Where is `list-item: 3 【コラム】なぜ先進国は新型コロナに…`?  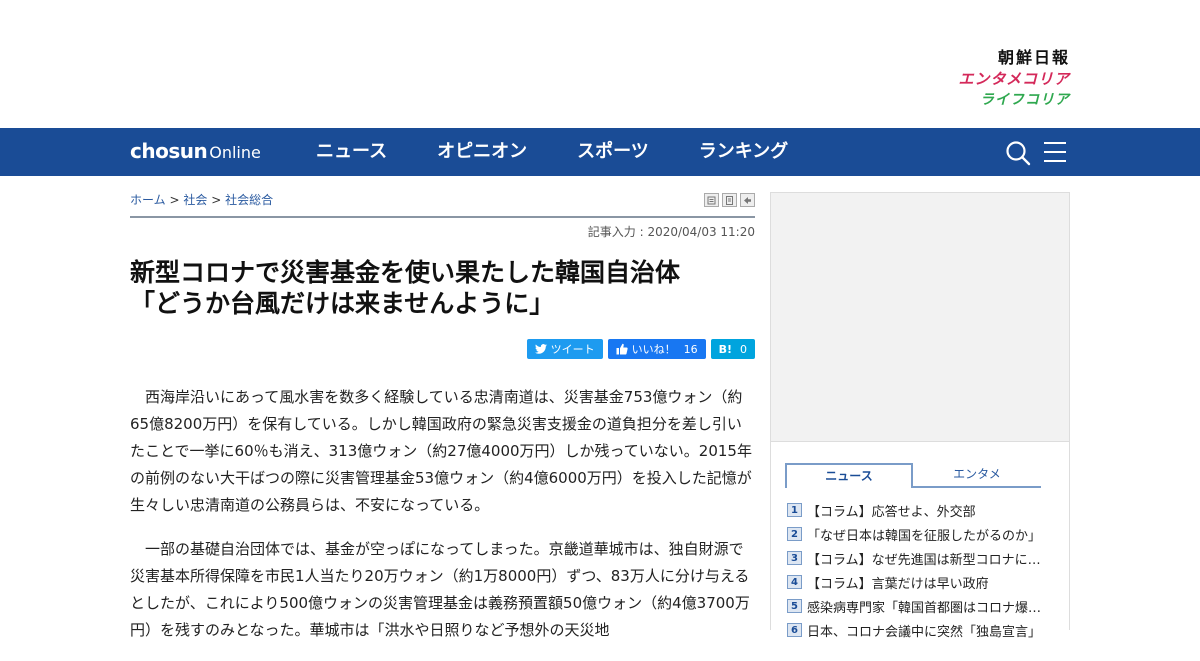 list-item: 3 【コラム】なぜ先進国は新型コロナに… is located at coordinates (917, 558).